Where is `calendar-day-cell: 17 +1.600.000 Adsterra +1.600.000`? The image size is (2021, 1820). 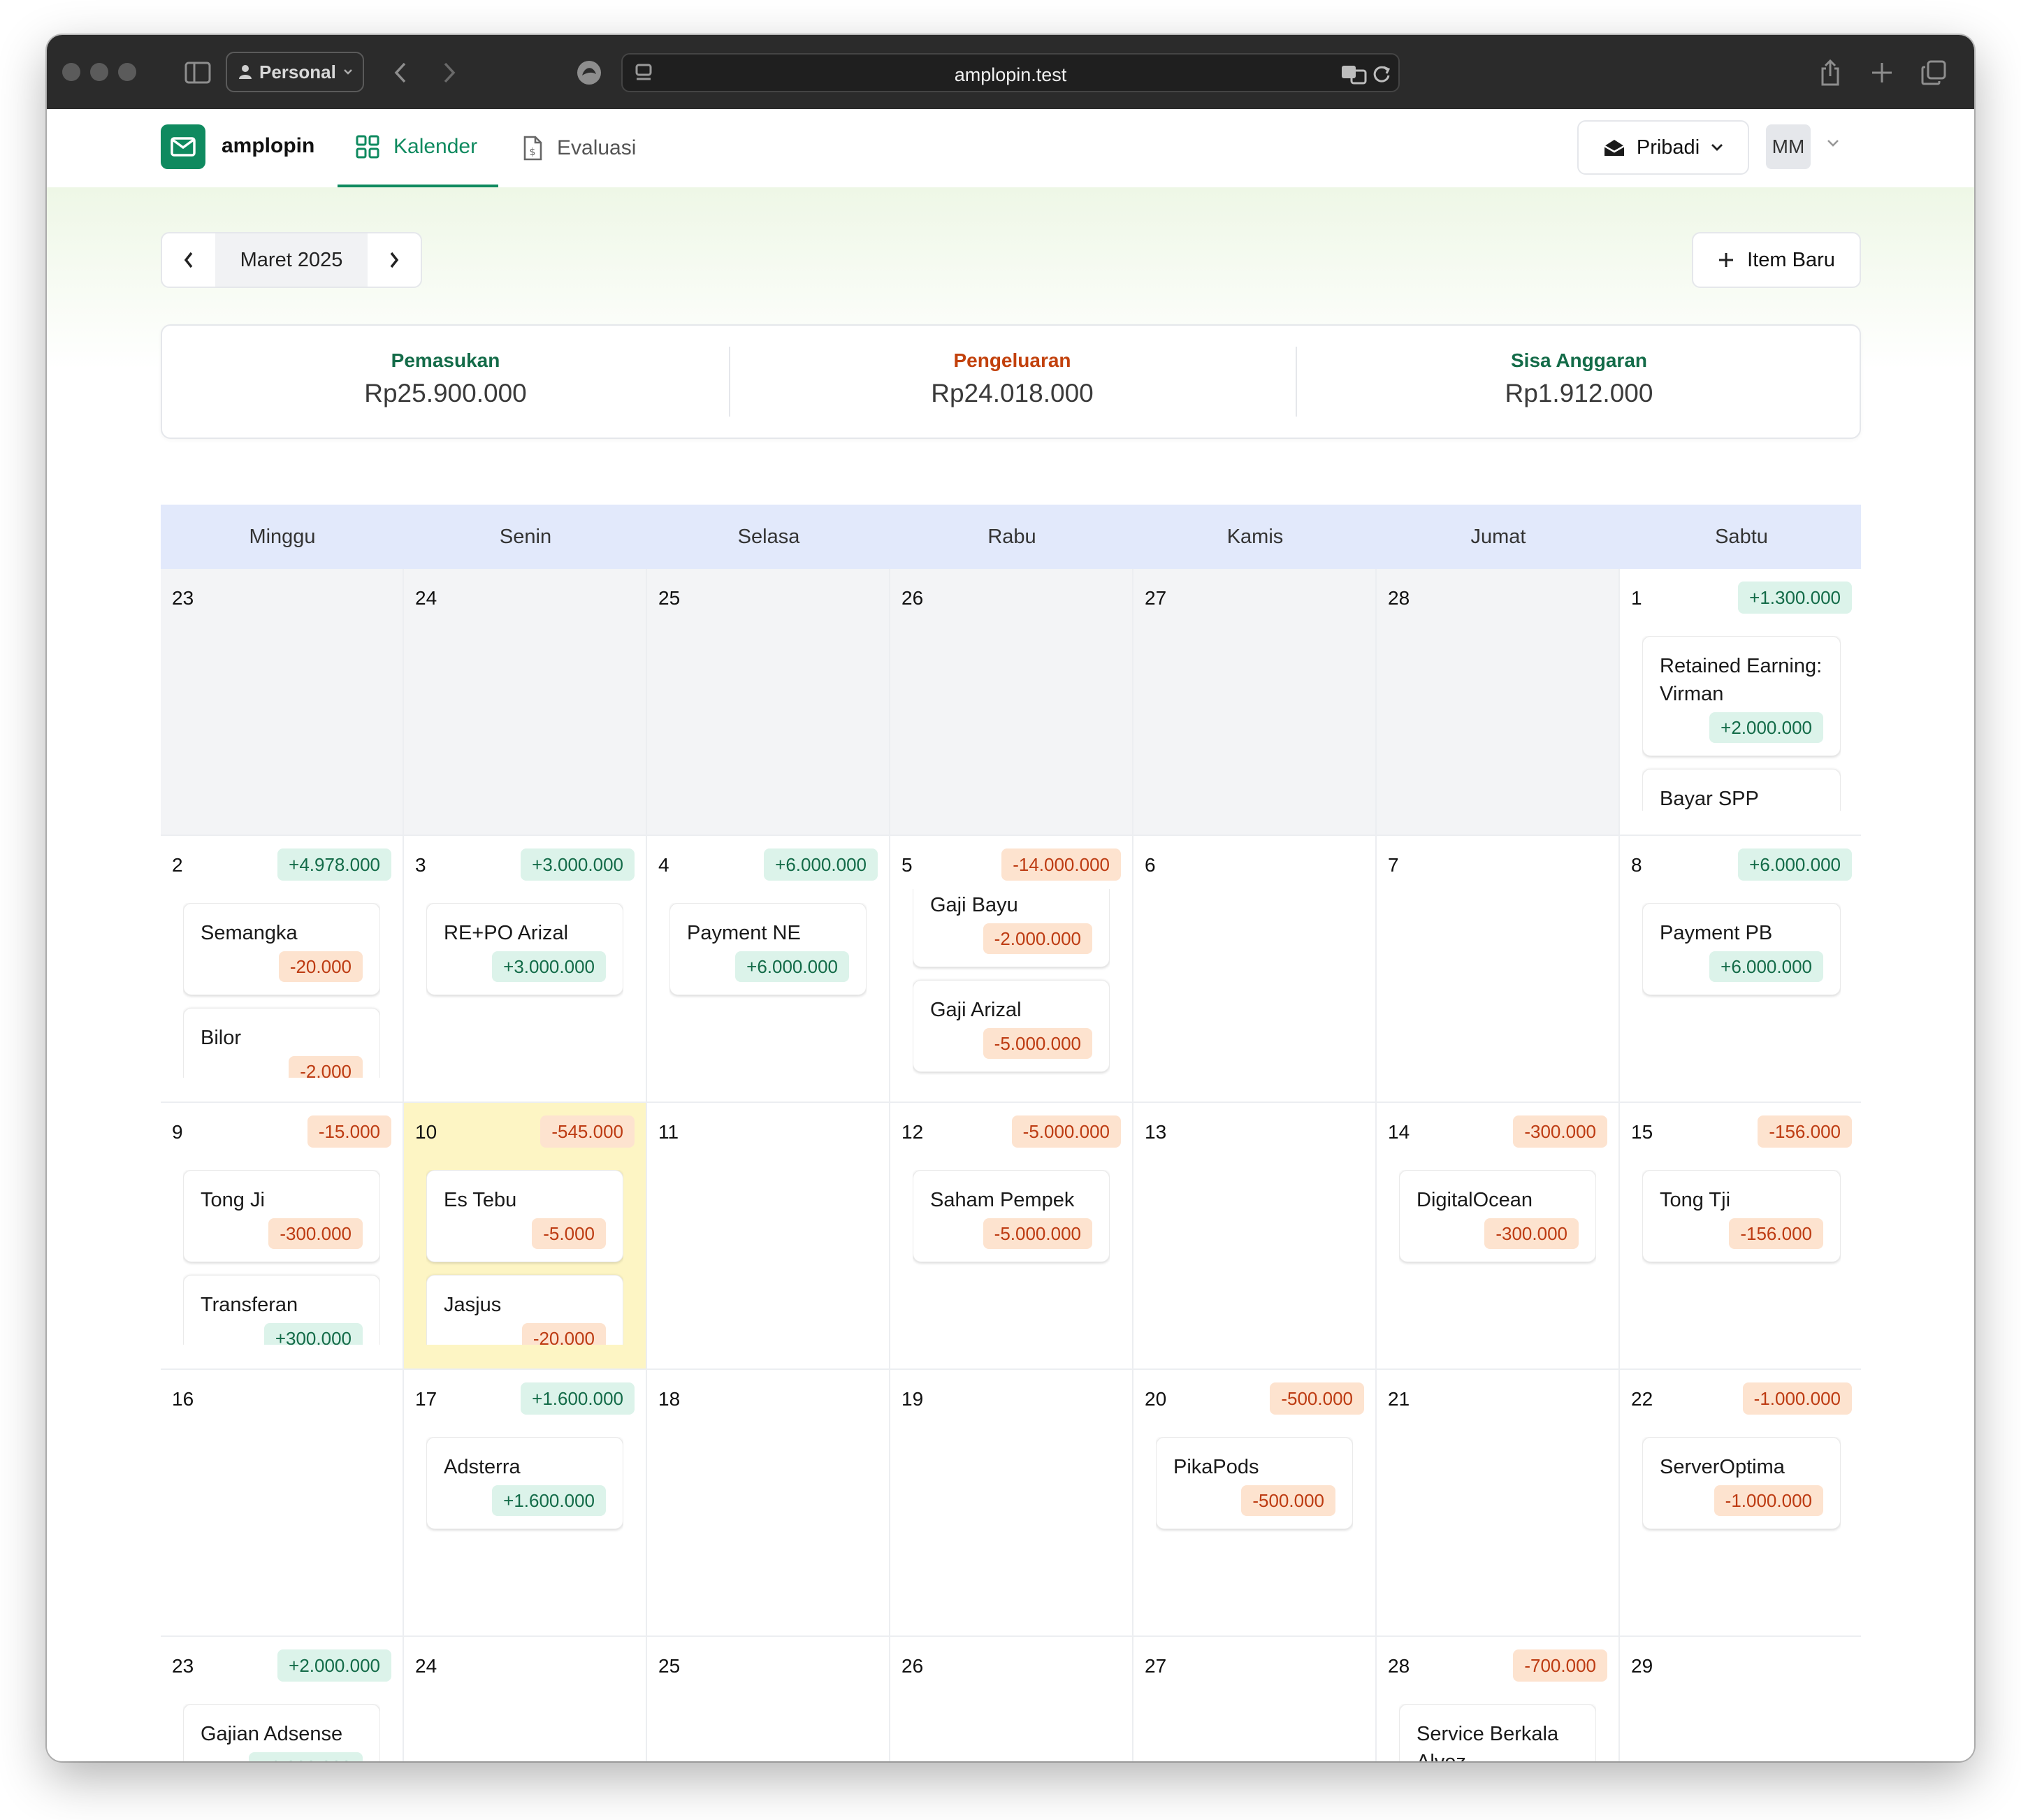
calendar-day-cell: 17 +1.600.000 Adsterra +1.600.000 is located at coordinates (525, 1503).